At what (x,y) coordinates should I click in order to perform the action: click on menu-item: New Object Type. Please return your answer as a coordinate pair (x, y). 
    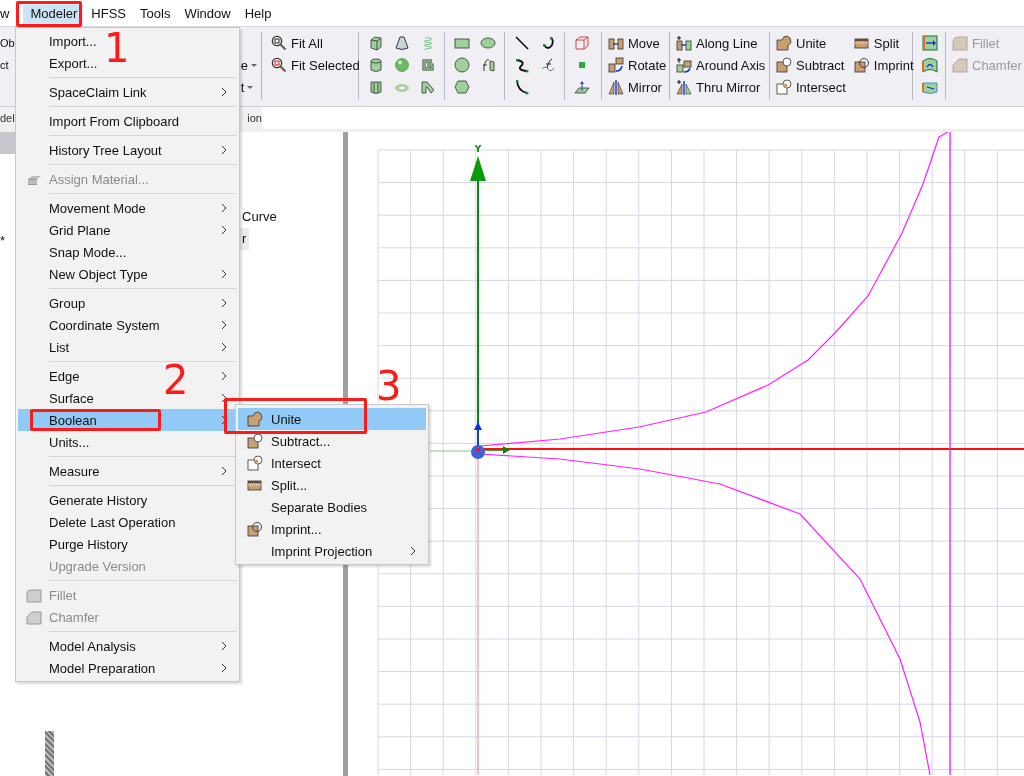
    Looking at the image, I should click on (83, 274).